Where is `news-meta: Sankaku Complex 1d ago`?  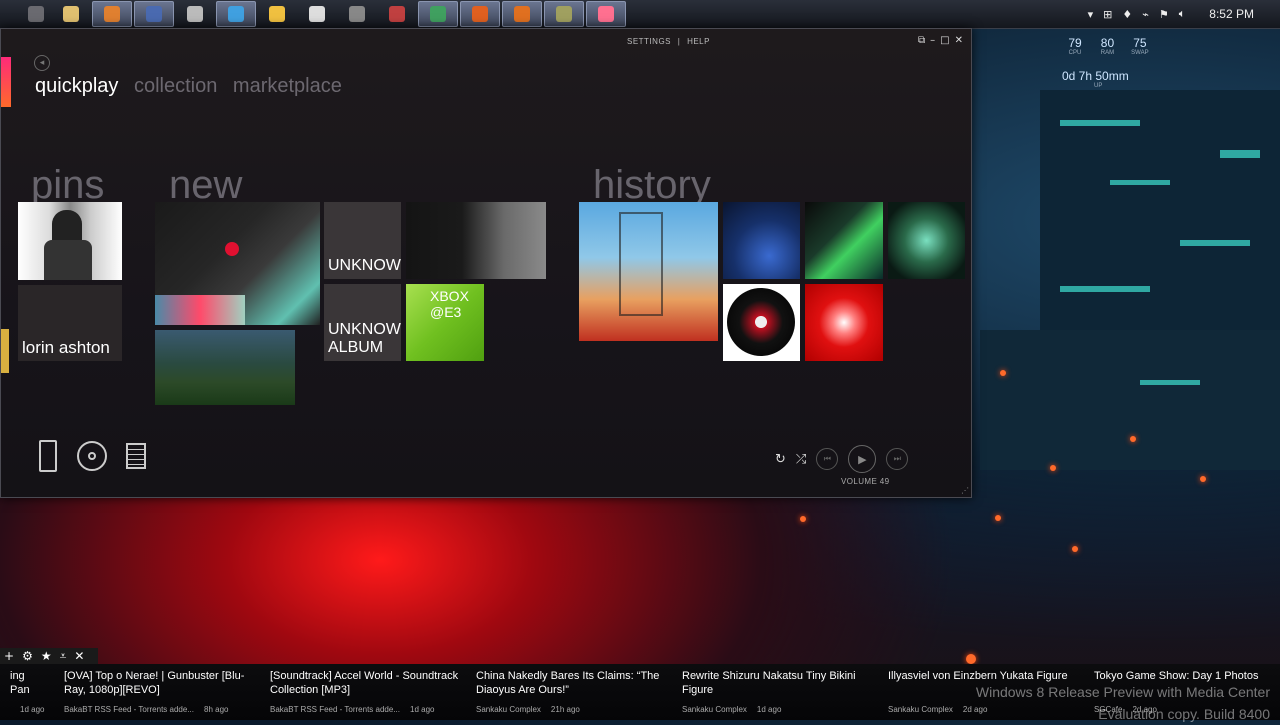
news-meta: Sankaku Complex 1d ago is located at coordinates (777, 709).